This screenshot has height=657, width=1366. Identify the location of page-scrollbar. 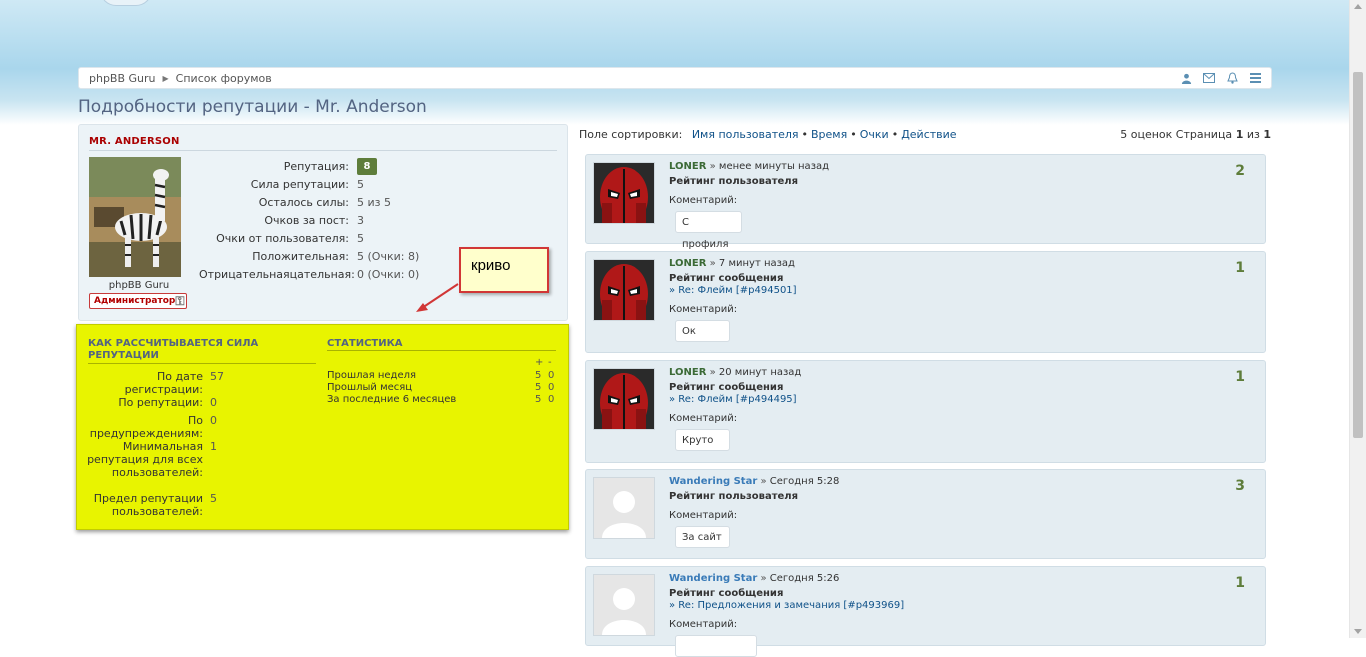
(1357, 319).